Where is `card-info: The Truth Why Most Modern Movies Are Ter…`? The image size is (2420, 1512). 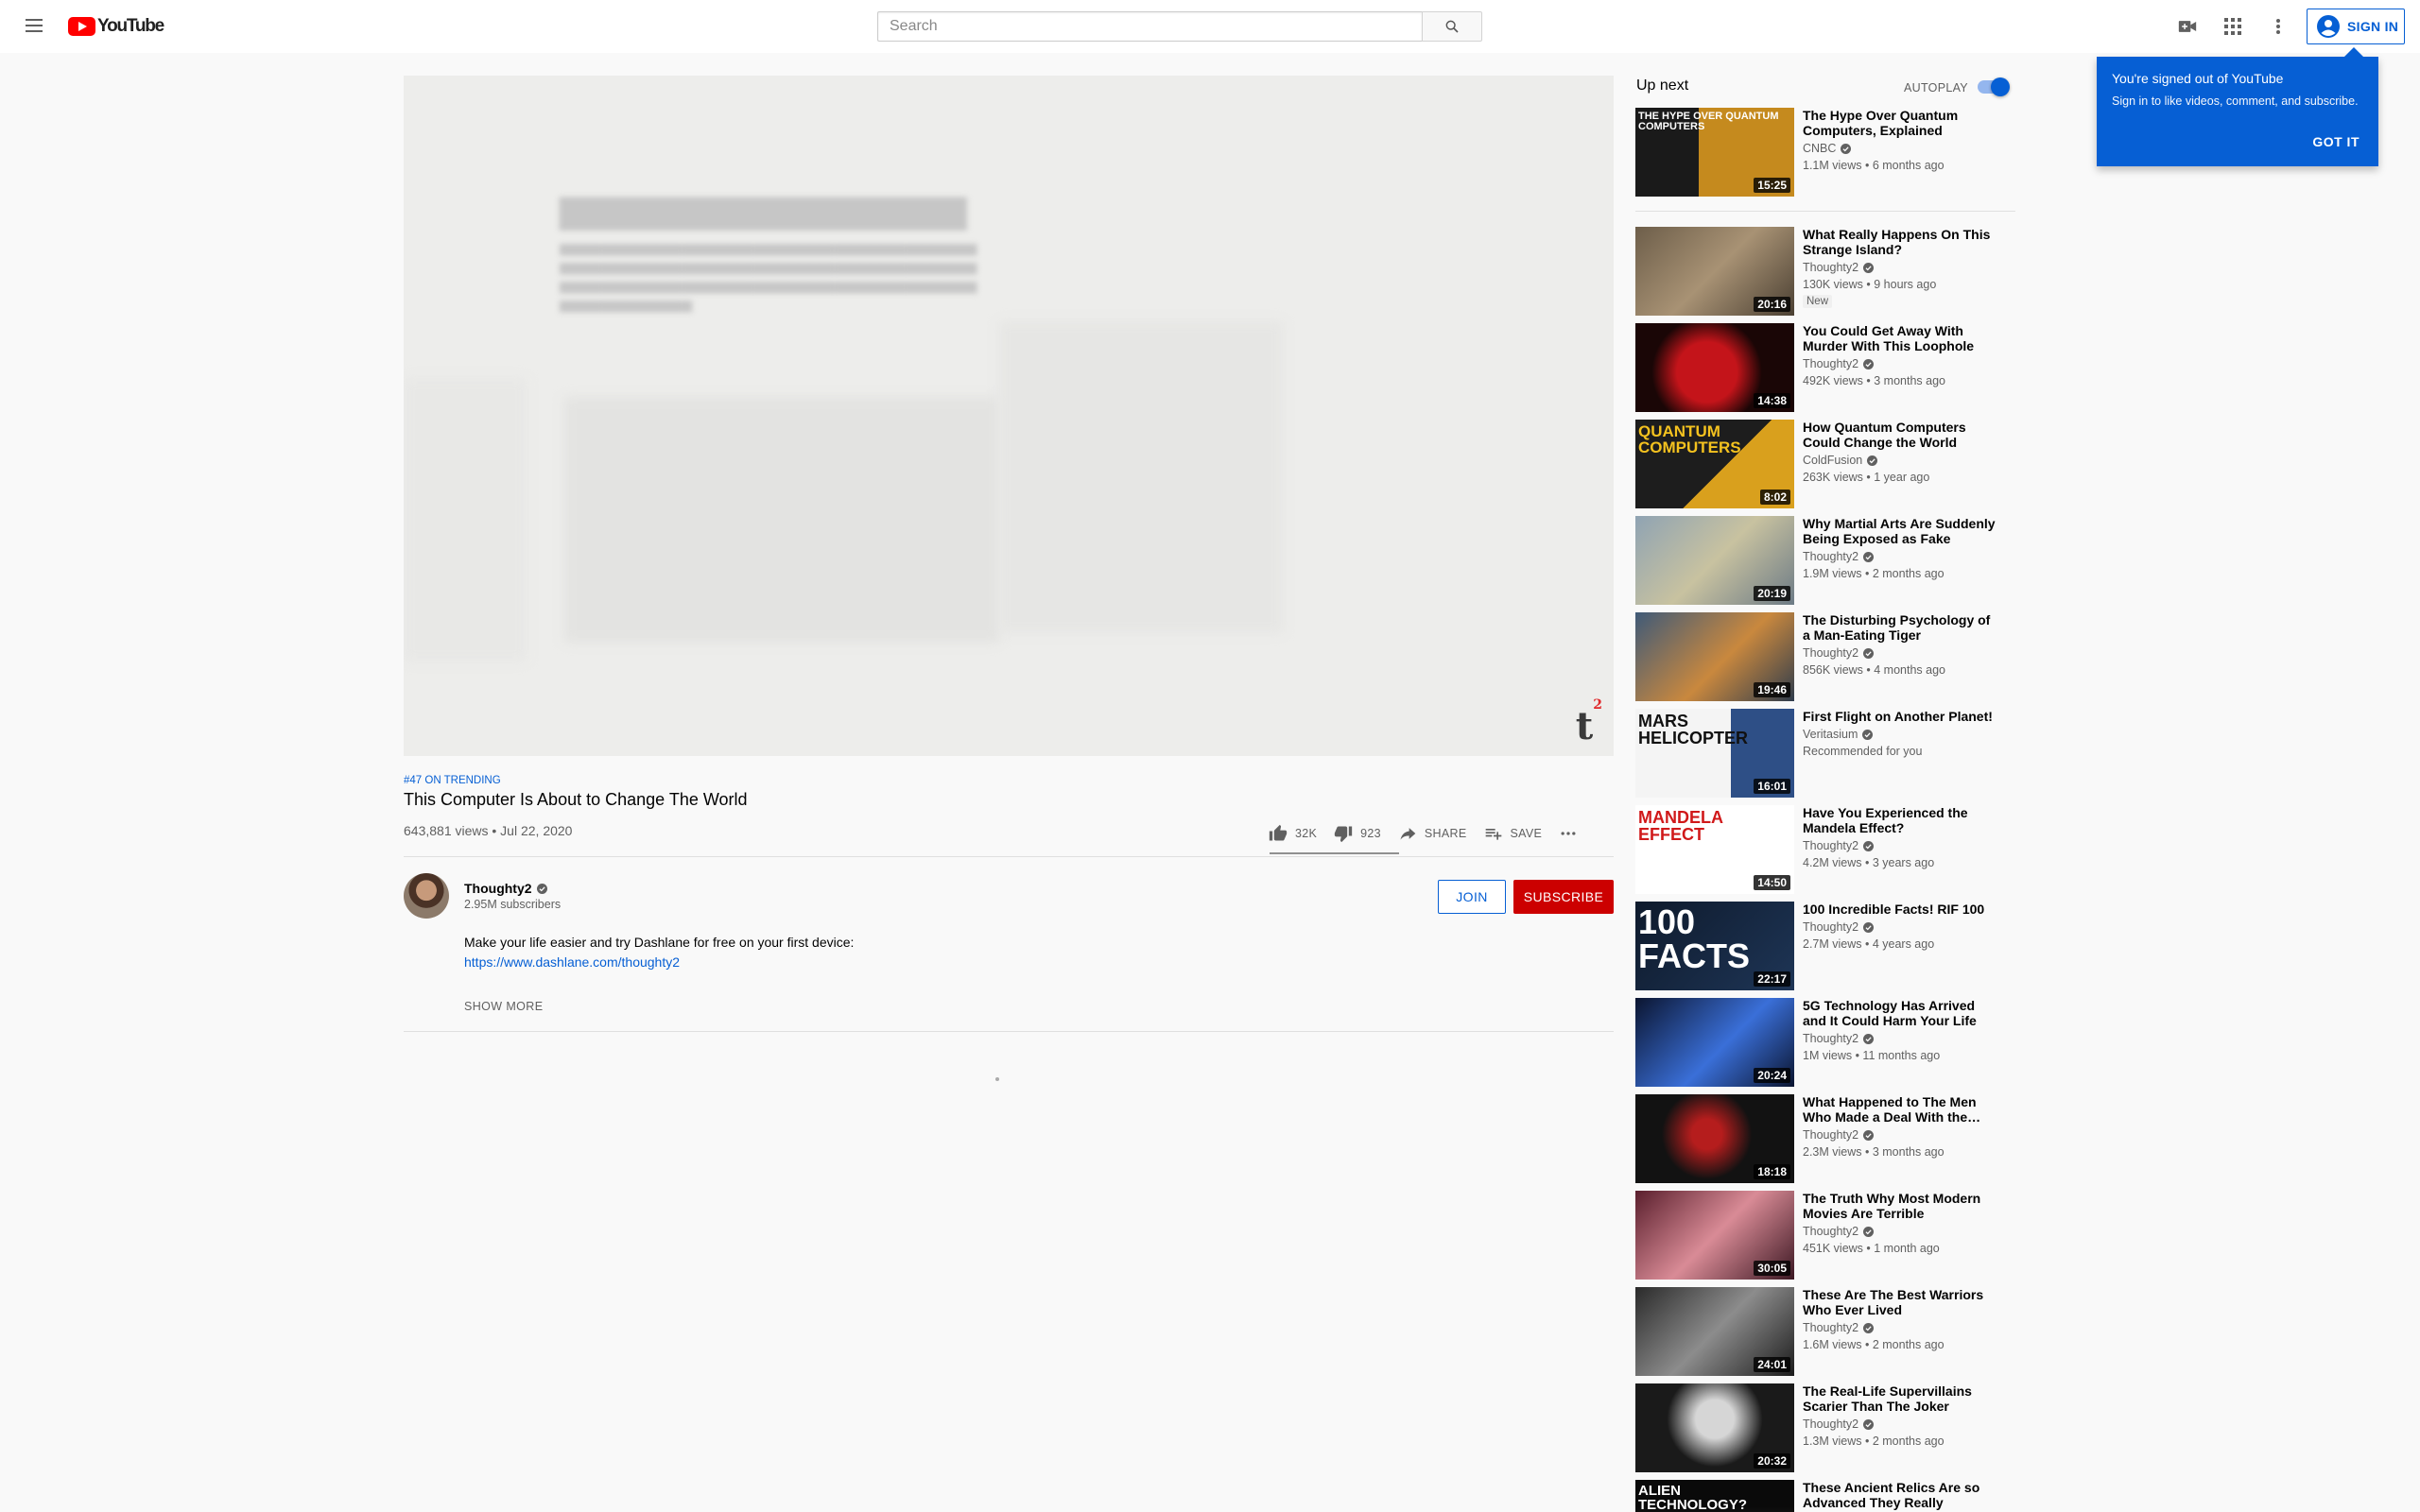
card-info: The Truth Why Most Modern Movies Are Ter… is located at coordinates (1902, 1223).